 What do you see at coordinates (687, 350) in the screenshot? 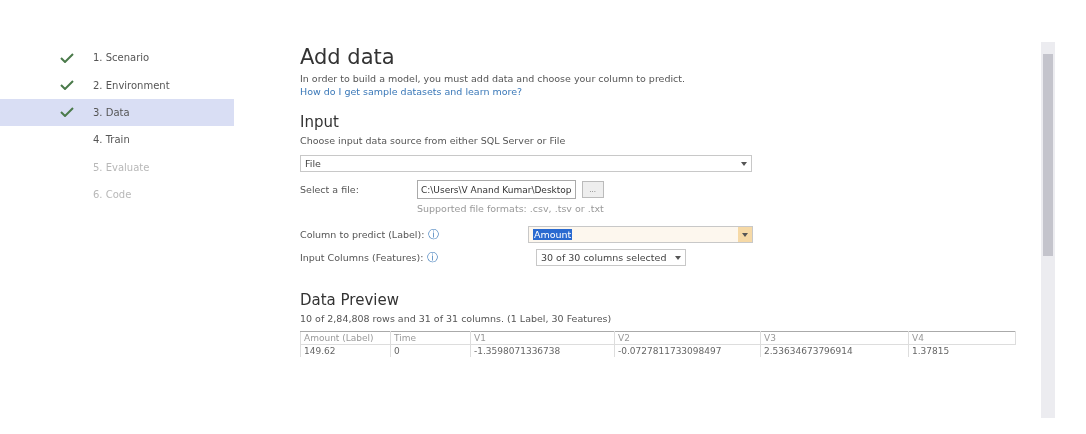
I see `table-cell: -0.0727811733098497` at bounding box center [687, 350].